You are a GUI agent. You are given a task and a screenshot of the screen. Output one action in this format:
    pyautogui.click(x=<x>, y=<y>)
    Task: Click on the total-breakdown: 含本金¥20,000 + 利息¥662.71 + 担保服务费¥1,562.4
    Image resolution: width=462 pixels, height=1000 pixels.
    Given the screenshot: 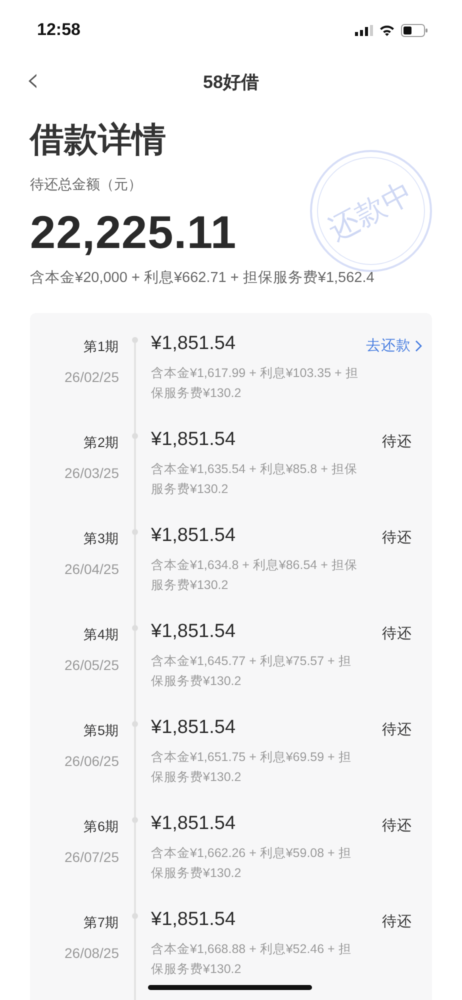 What is the action you would take?
    pyautogui.click(x=203, y=278)
    